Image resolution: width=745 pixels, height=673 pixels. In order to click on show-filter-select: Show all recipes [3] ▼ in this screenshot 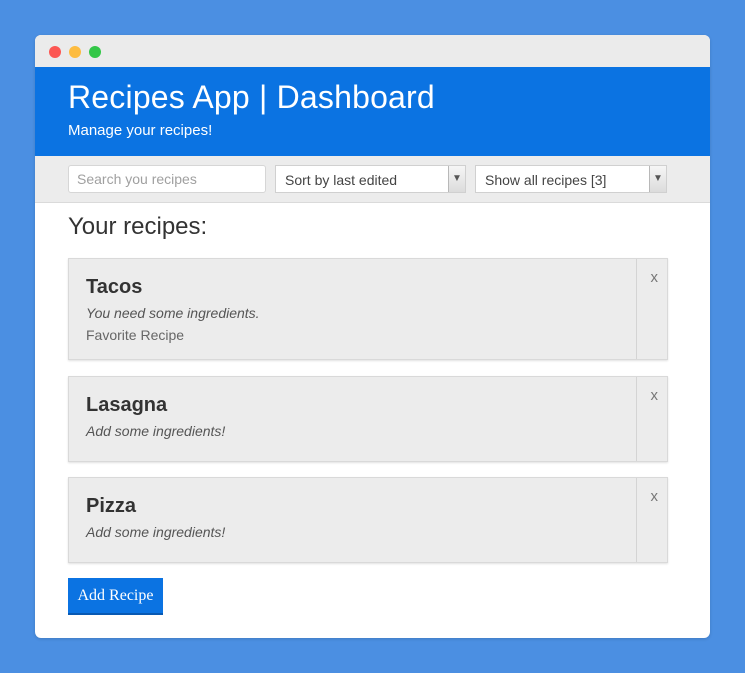, I will do `click(571, 179)`.